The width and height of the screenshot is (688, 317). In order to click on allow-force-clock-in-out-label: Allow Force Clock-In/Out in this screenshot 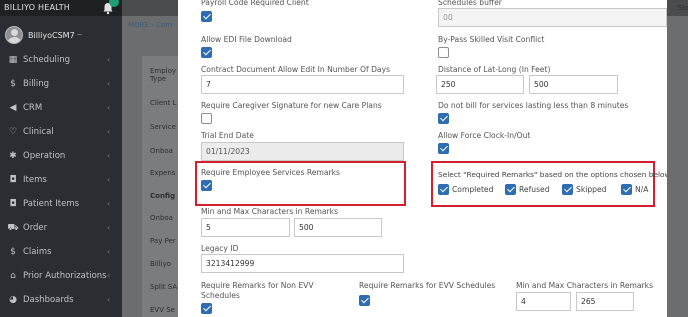, I will do `click(484, 135)`.